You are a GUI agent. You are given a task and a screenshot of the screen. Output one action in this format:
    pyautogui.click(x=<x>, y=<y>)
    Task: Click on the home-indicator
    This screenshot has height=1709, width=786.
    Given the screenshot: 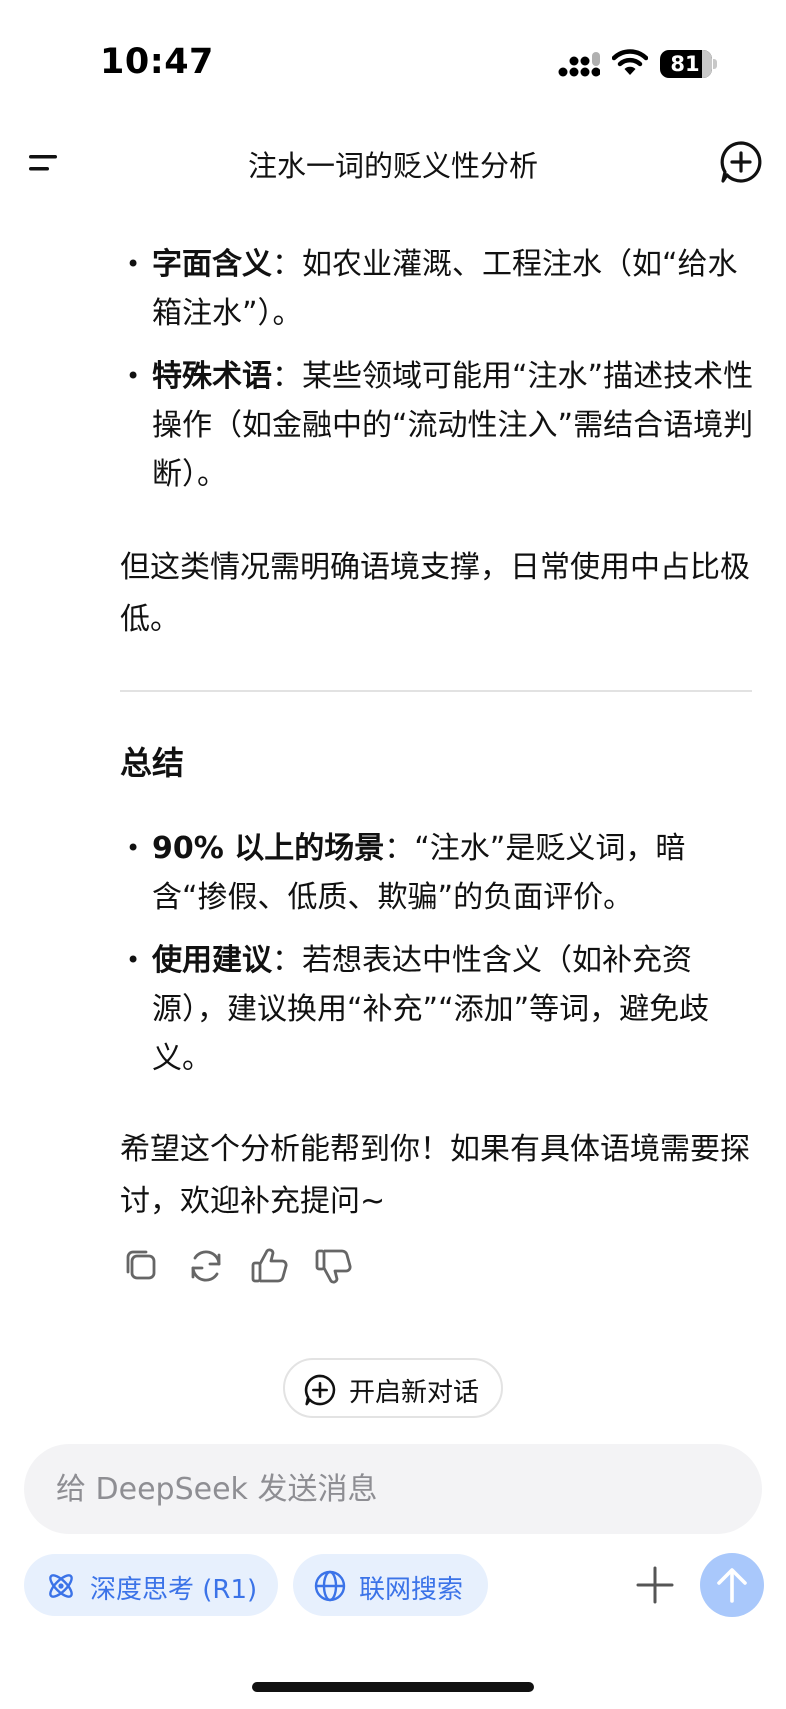 What is the action you would take?
    pyautogui.click(x=393, y=1687)
    